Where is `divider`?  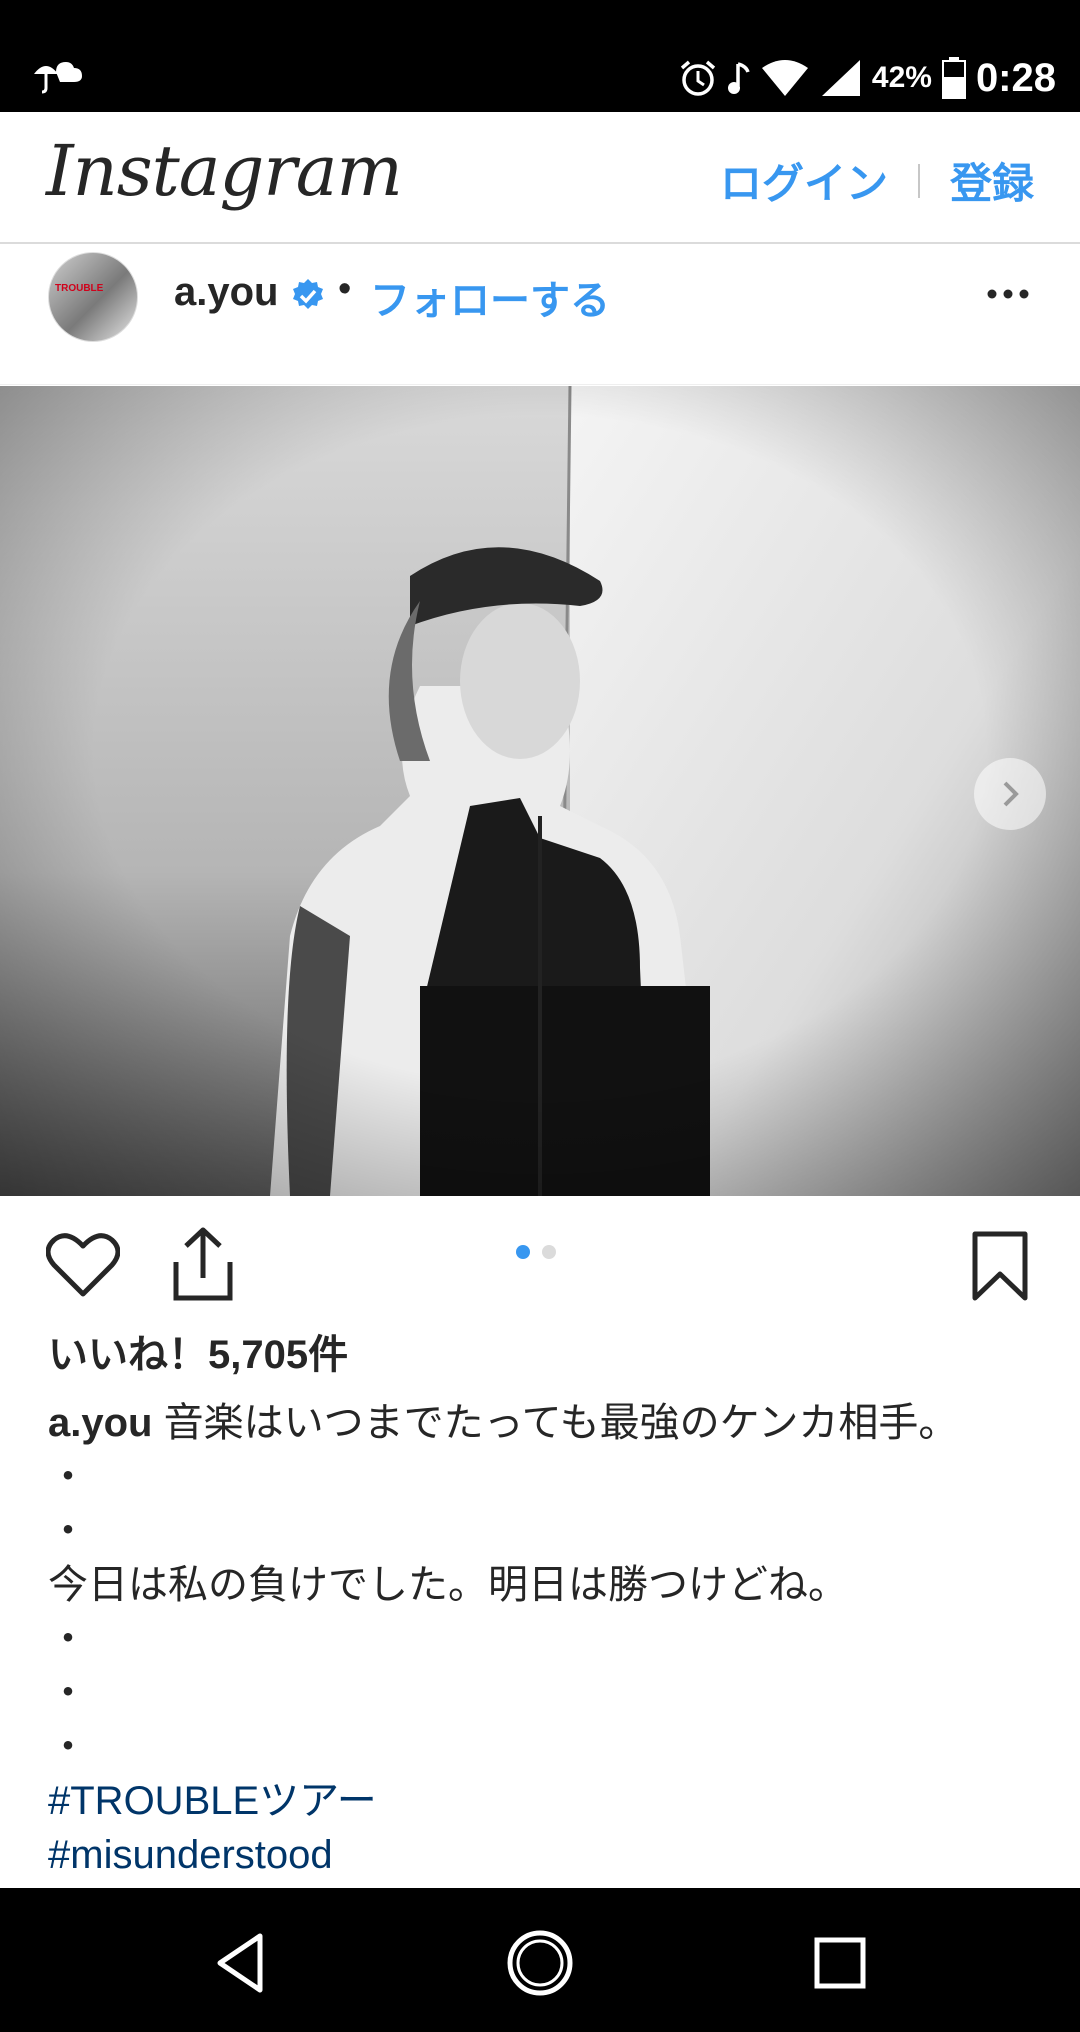
divider is located at coordinates (918, 180).